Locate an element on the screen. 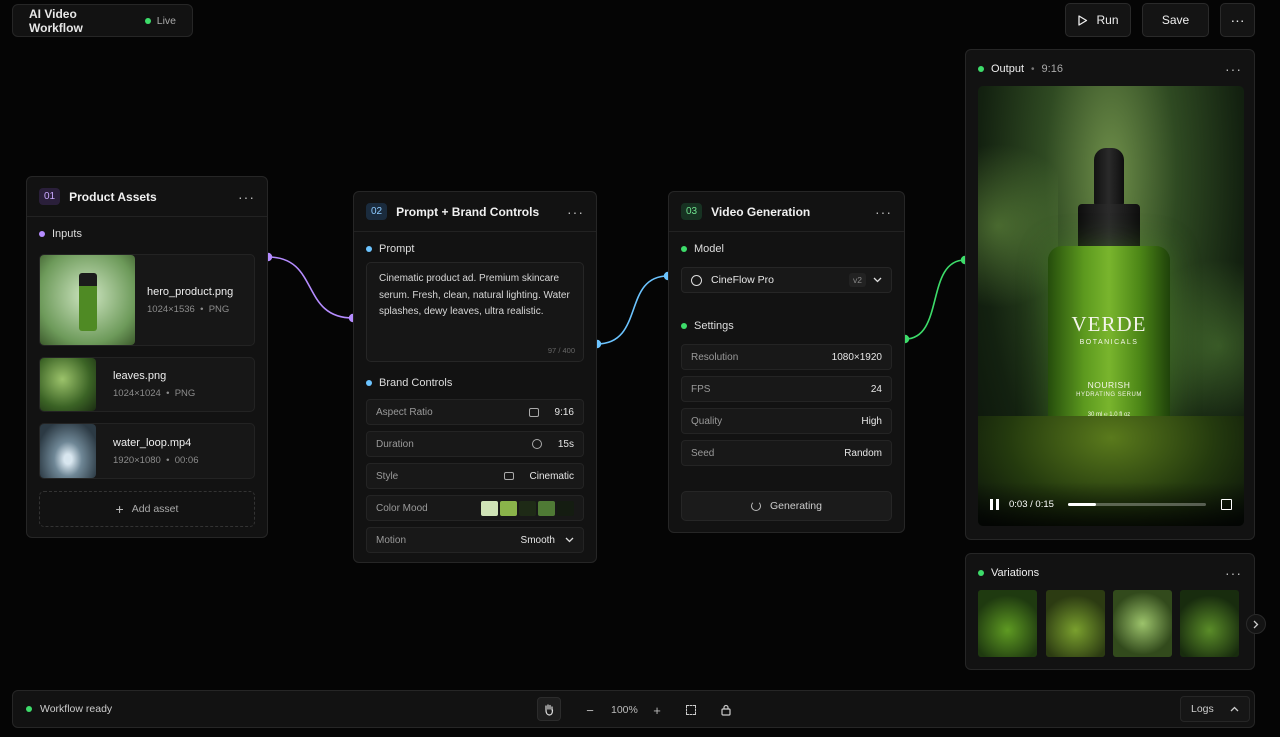 This screenshot has width=1280, height=737. node-title: Prompt + Brand Controls is located at coordinates (468, 211).